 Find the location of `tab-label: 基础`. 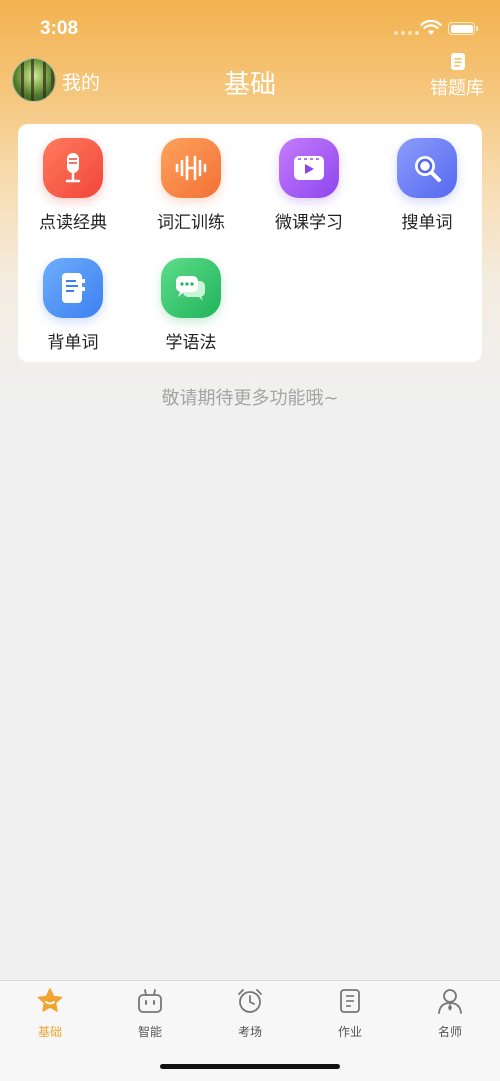

tab-label: 基础 is located at coordinates (49, 1032).